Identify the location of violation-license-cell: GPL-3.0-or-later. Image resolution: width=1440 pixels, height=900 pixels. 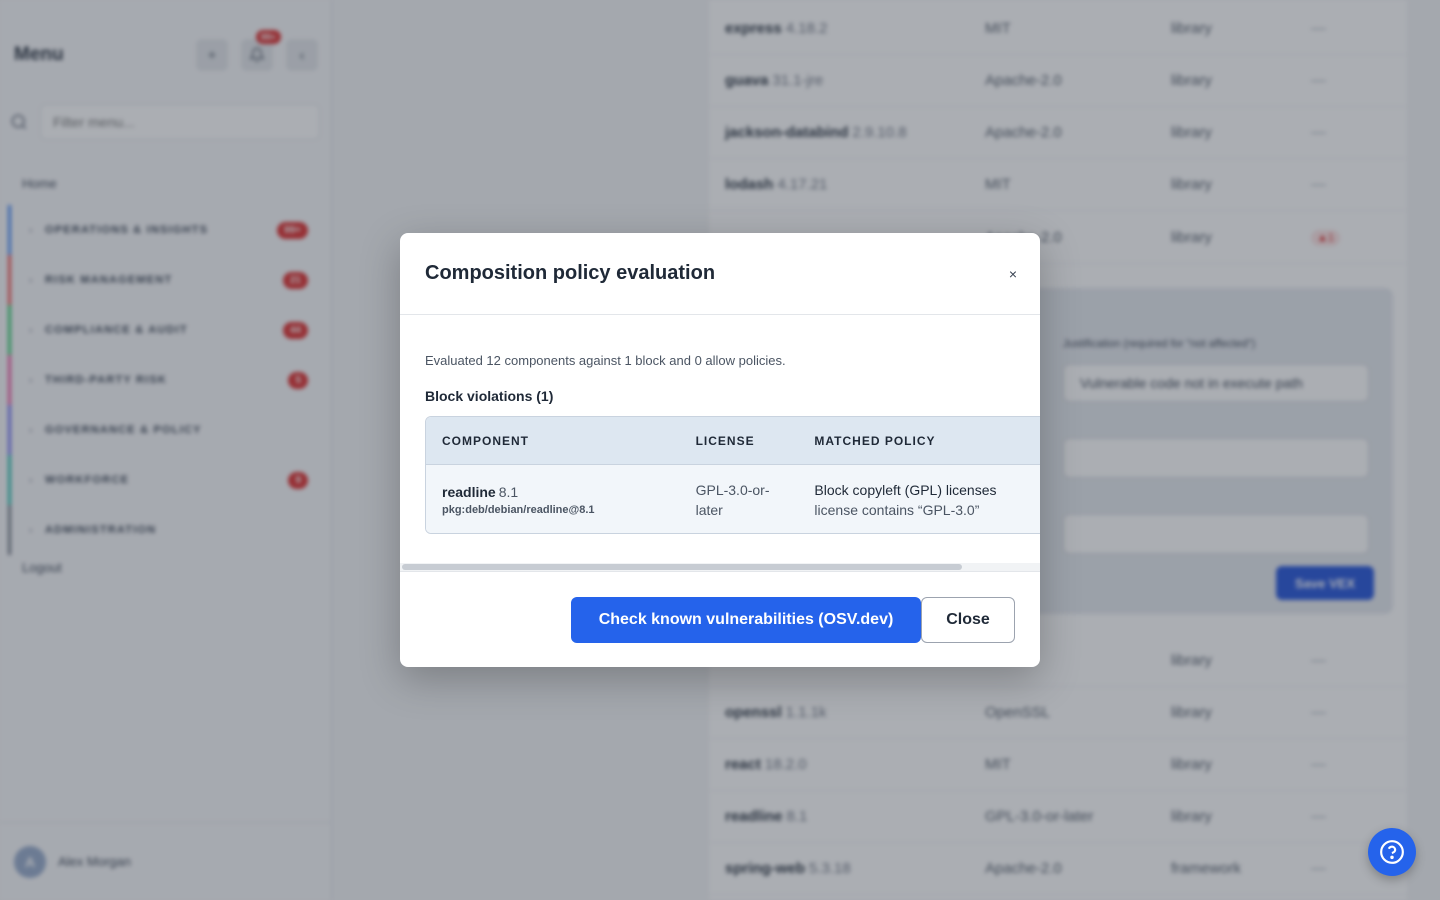
(755, 500).